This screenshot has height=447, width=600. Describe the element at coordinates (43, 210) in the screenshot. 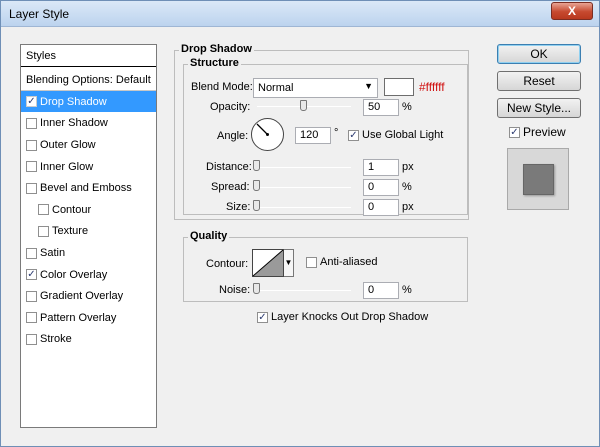

I see `style-checkbox-contour` at that location.